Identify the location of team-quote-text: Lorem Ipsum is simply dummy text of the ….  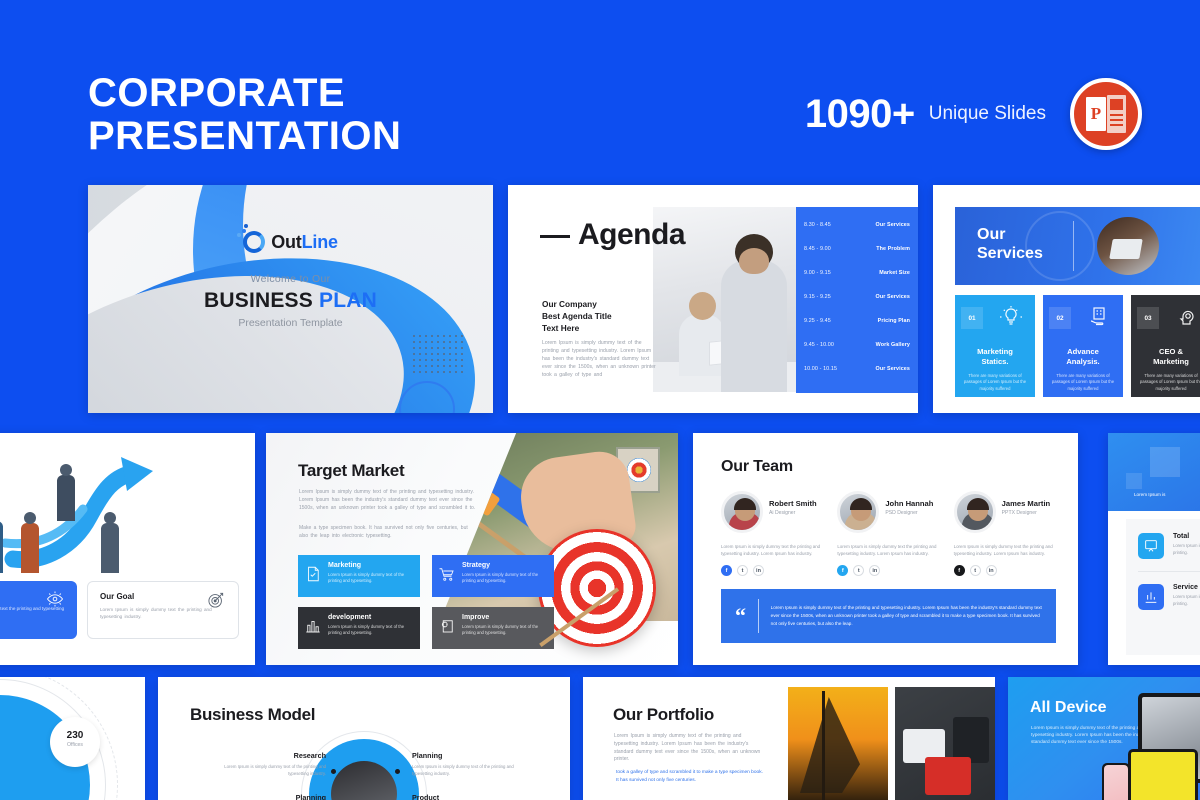
(906, 615).